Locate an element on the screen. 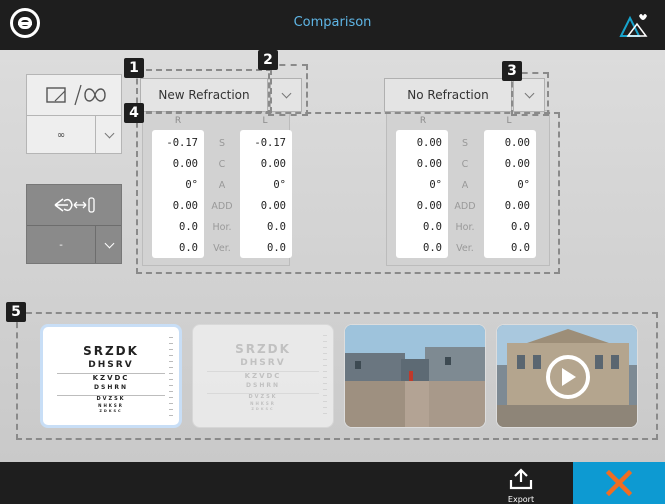 The height and width of the screenshot is (504, 665). thumbnail-building-video is located at coordinates (567, 376).